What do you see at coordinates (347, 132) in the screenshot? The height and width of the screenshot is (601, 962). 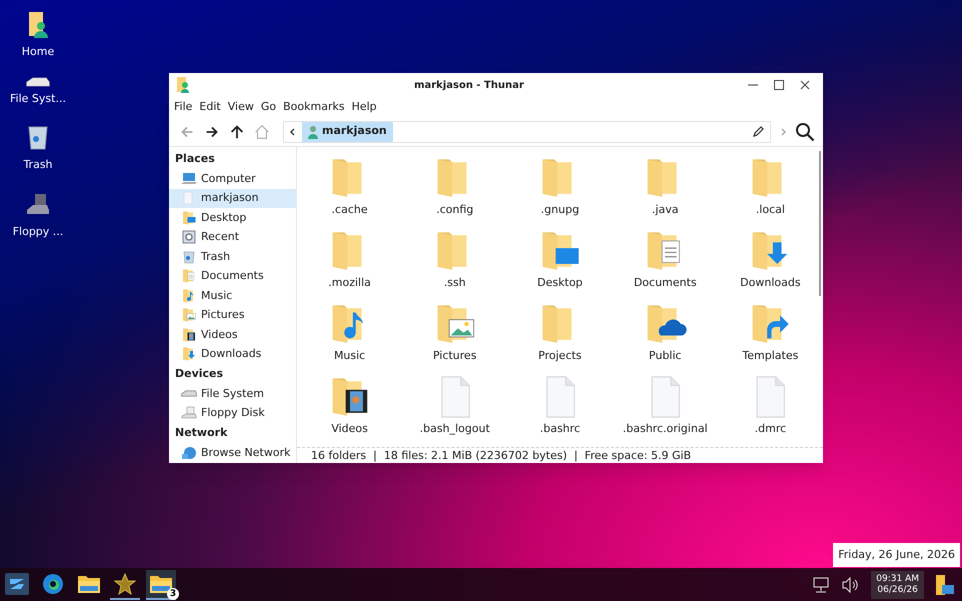 I see `path-button: markjason` at bounding box center [347, 132].